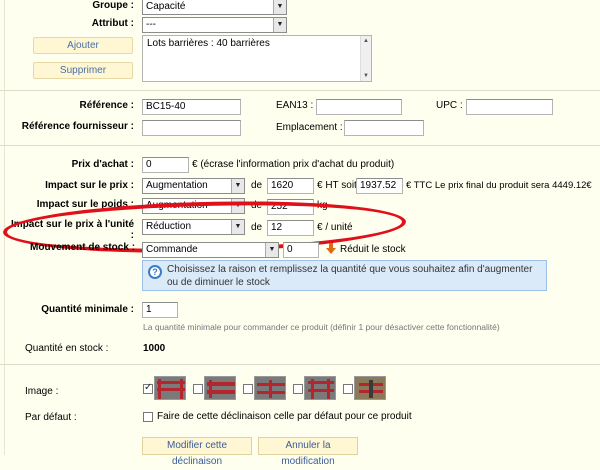 This screenshot has width=600, height=470. Describe the element at coordinates (295, 105) in the screenshot. I see `ean13-label: EAN13 :` at that location.